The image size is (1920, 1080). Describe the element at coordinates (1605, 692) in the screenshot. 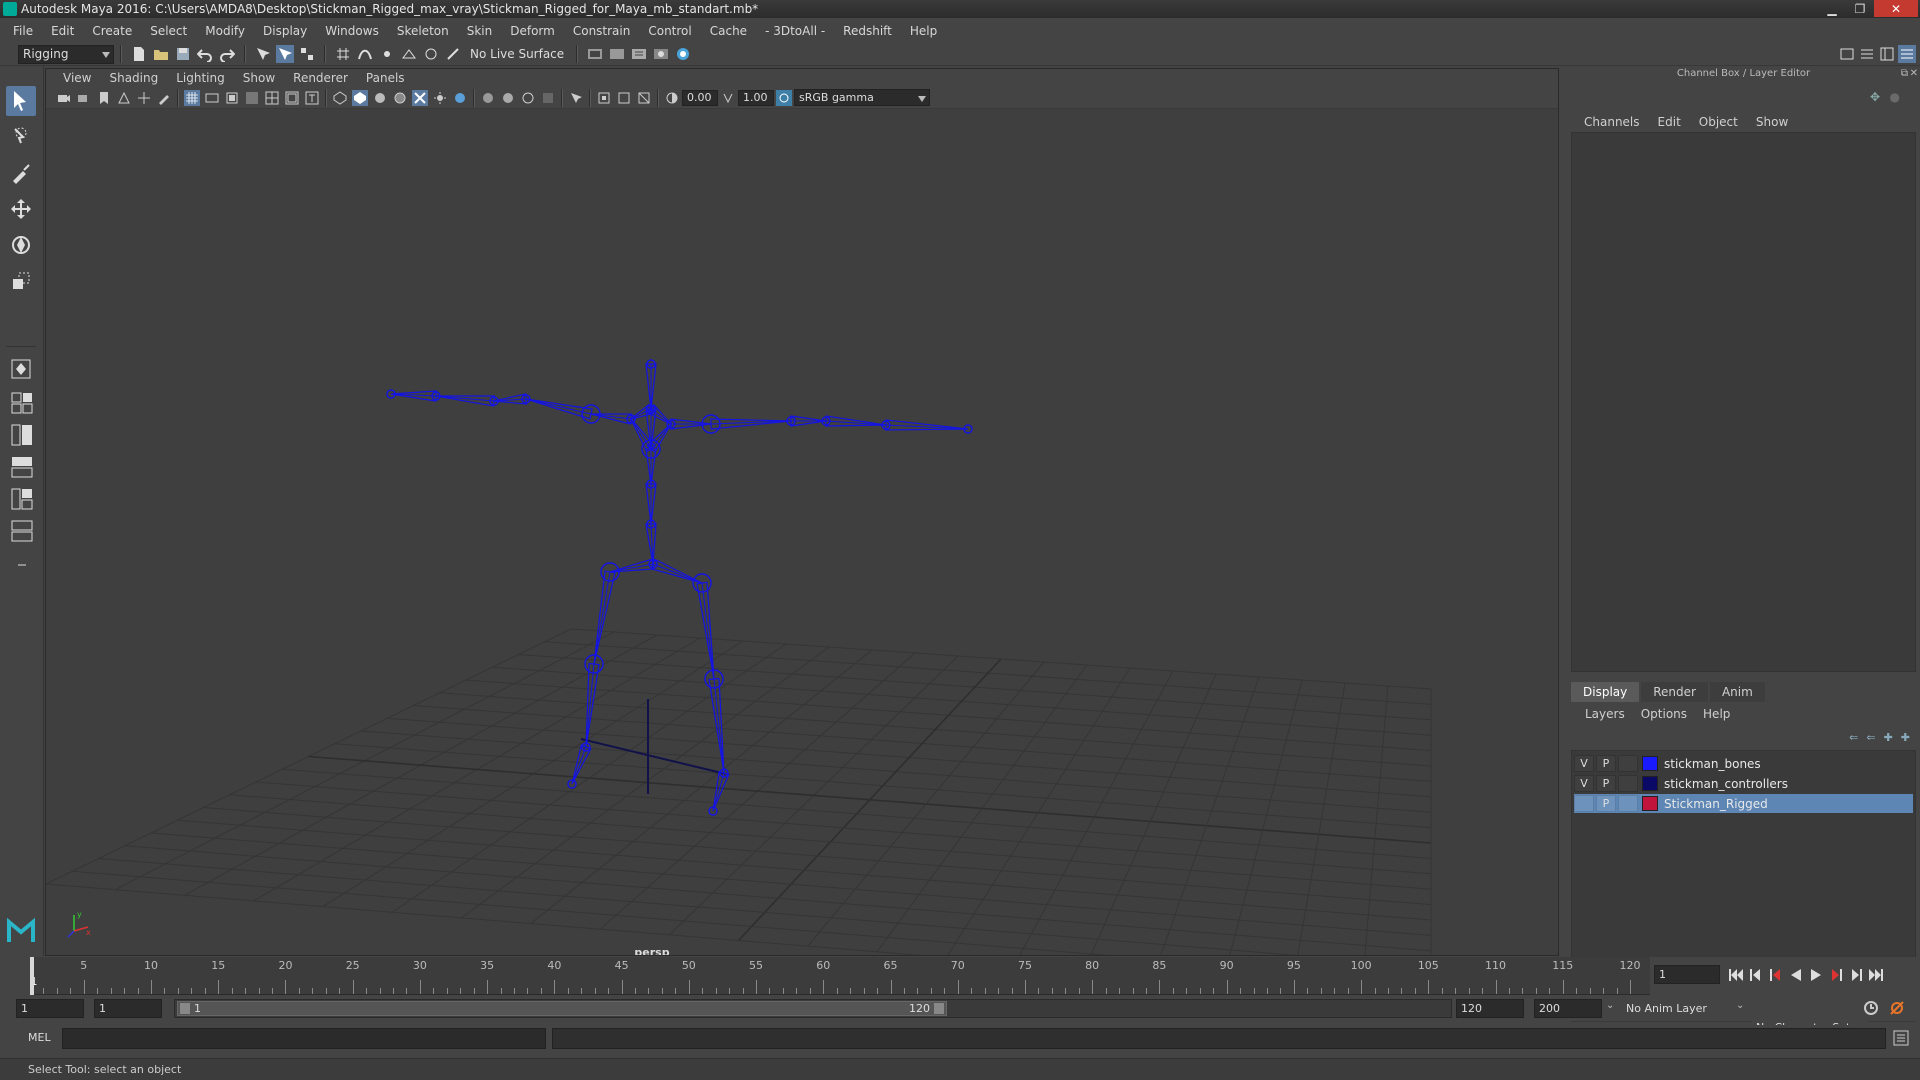

I see `tab-display: Display` at that location.